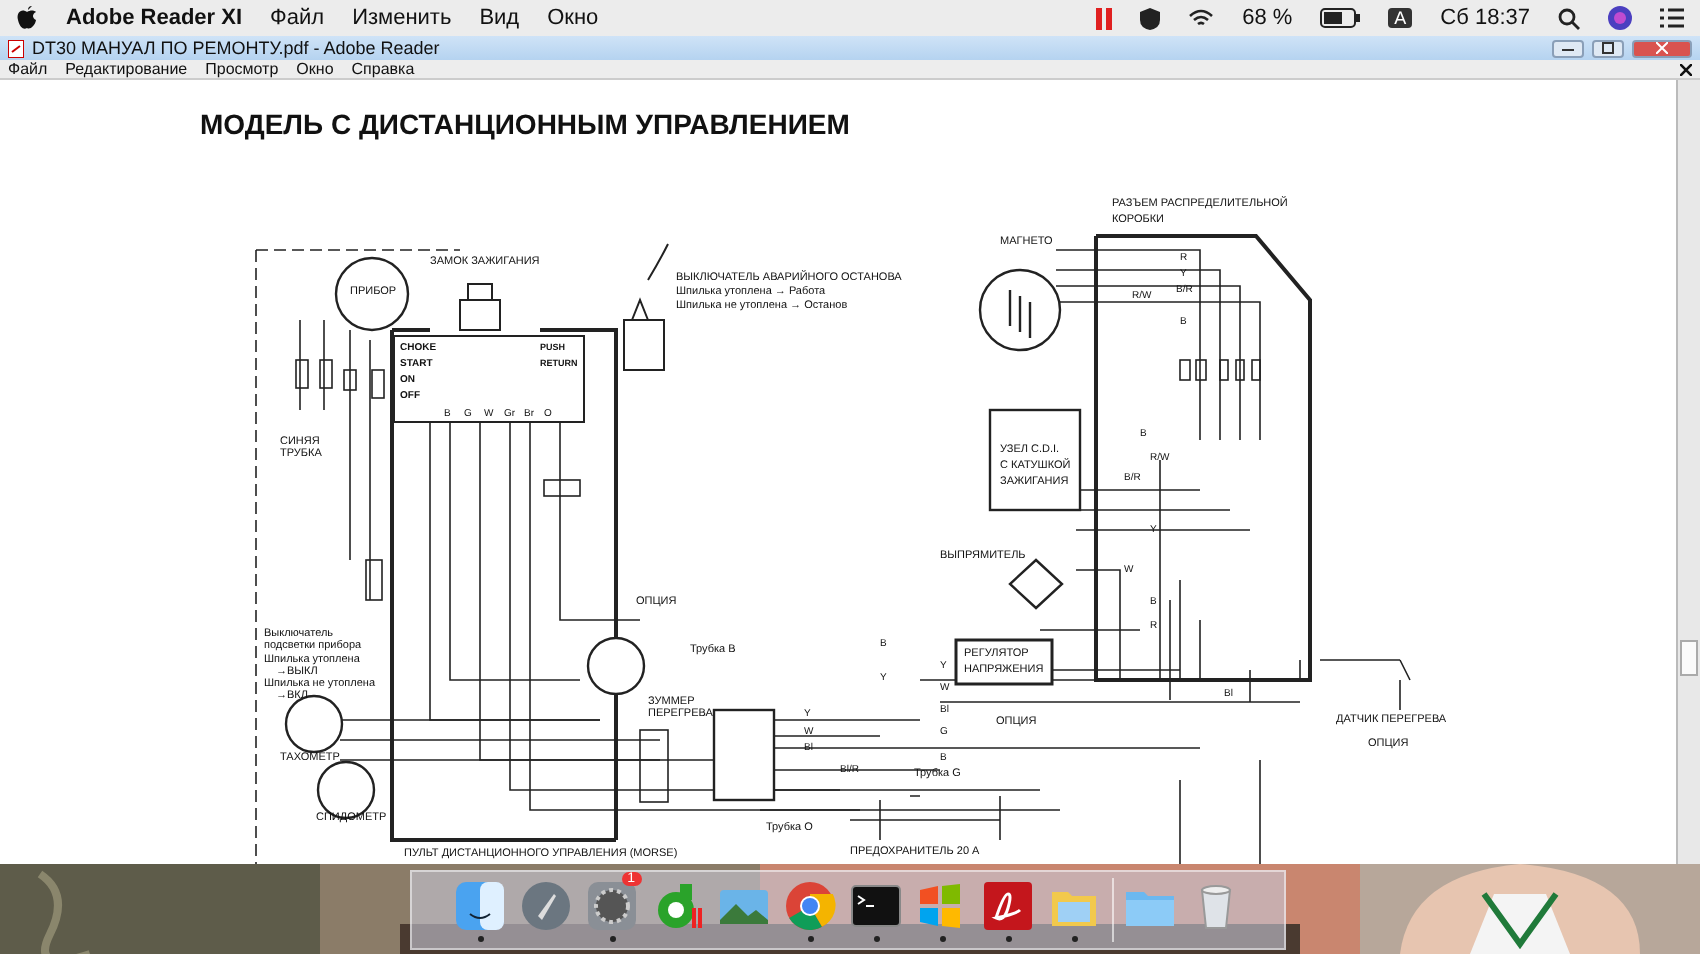  What do you see at coordinates (1267, 18) in the screenshot?
I see `battery-percent: 68 %` at bounding box center [1267, 18].